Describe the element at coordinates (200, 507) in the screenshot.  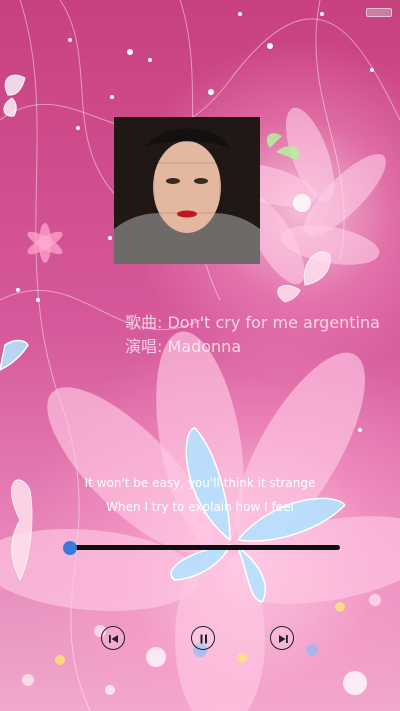
I see `lyric-line-next: When I try to explain how I feel` at that location.